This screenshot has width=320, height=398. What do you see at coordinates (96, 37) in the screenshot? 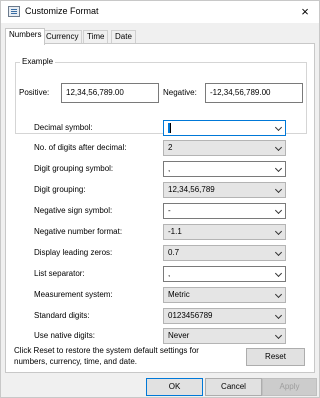
I see `tab-time: Time` at bounding box center [96, 37].